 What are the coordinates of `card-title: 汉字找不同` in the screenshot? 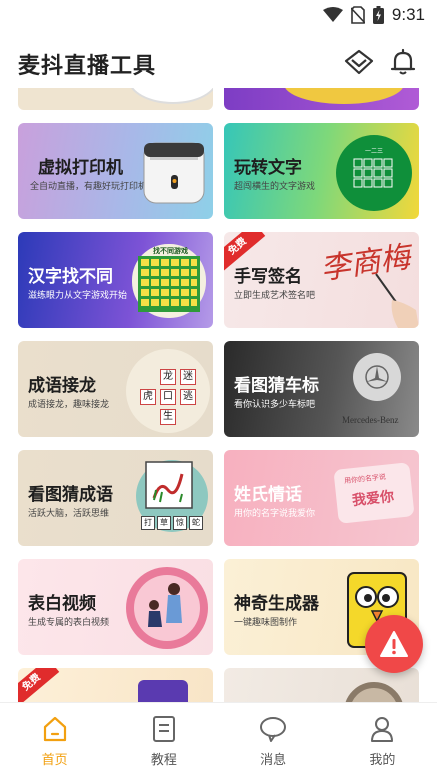 It's located at (70, 277).